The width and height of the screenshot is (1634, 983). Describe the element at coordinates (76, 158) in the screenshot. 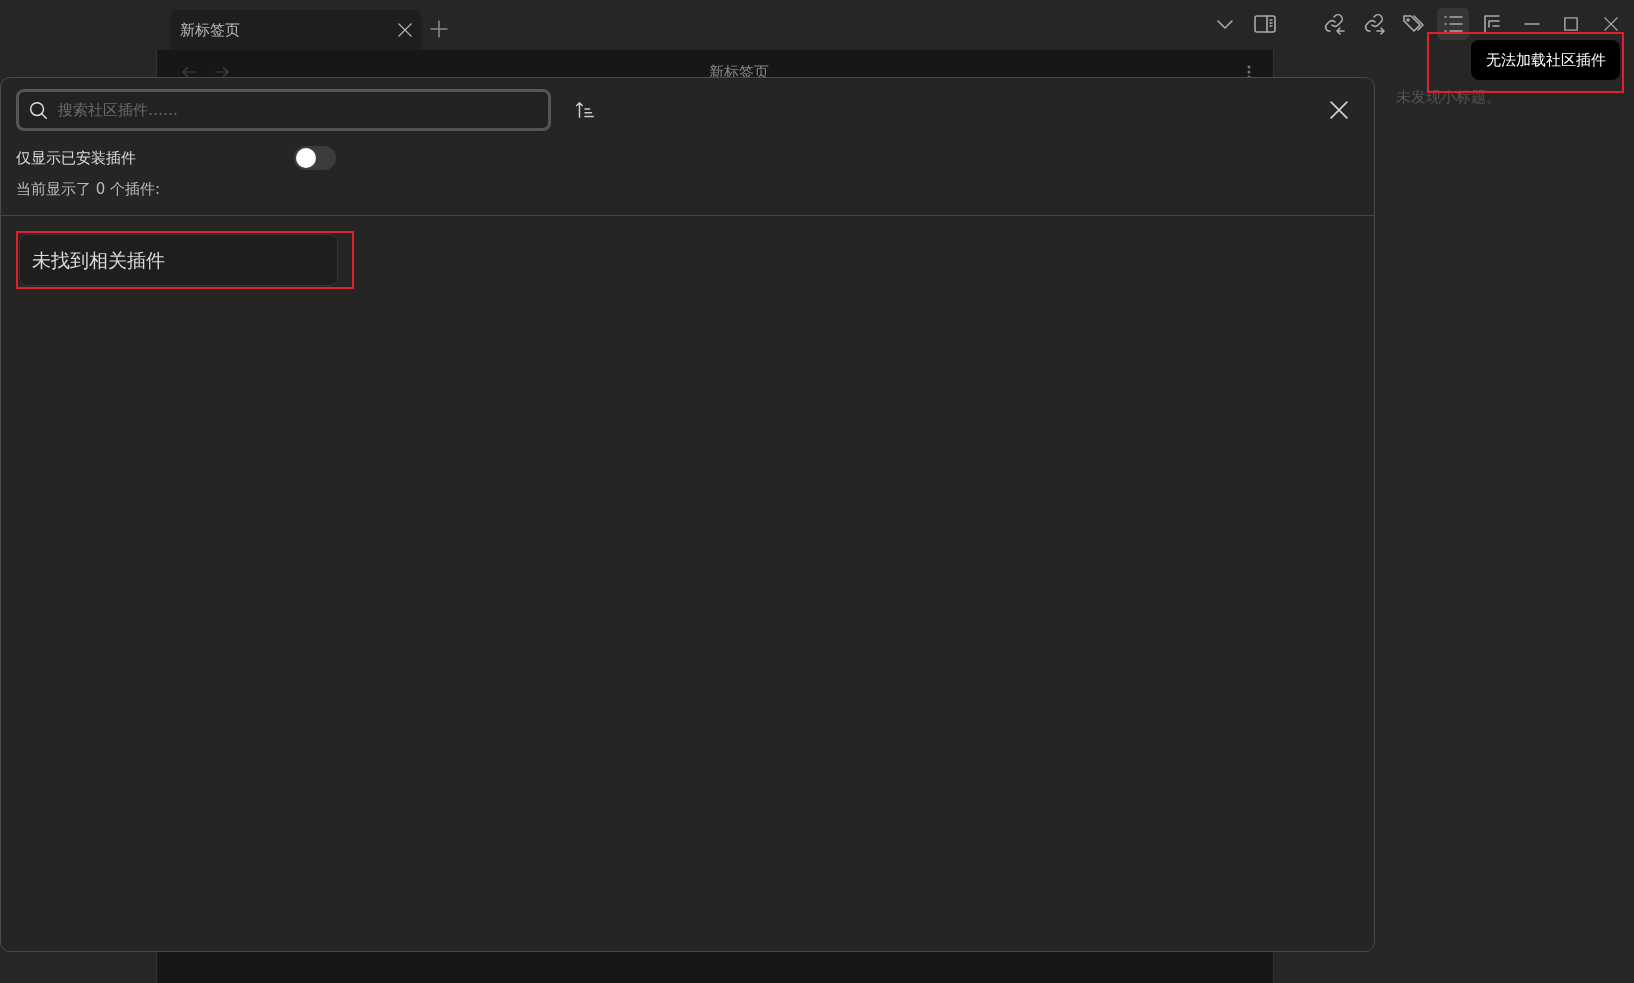

I see `toggle-label: 仅显示已安装插件` at that location.